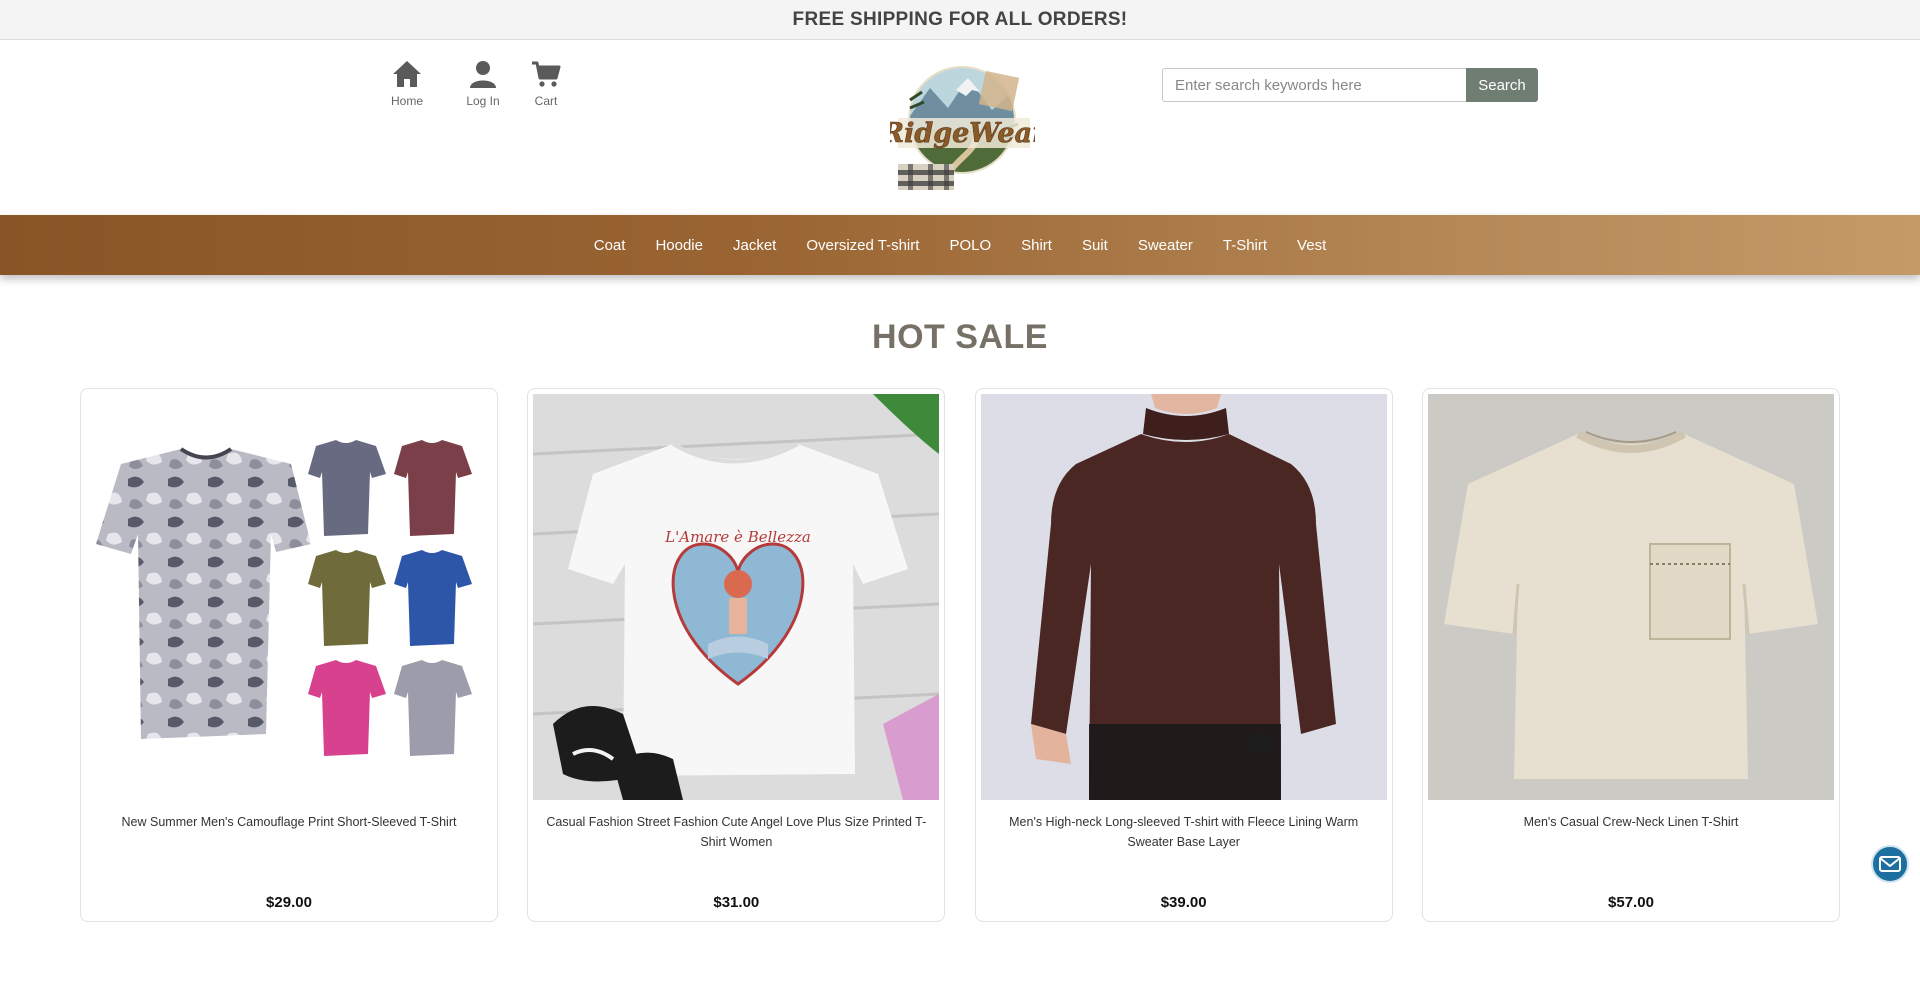  Describe the element at coordinates (546, 74) in the screenshot. I see `cart-icon` at that location.